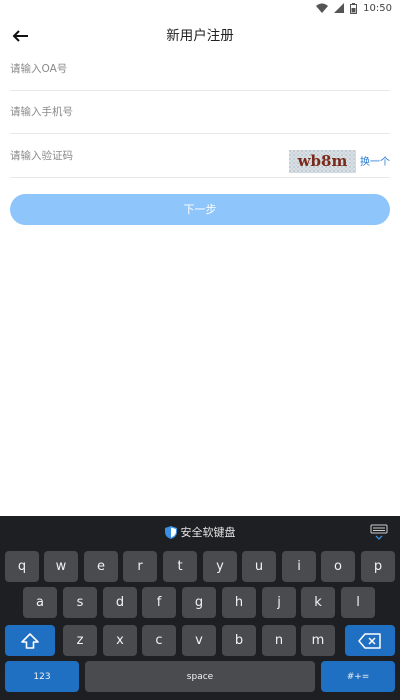 This screenshot has height=700, width=400. I want to click on key-h: h, so click(239, 602).